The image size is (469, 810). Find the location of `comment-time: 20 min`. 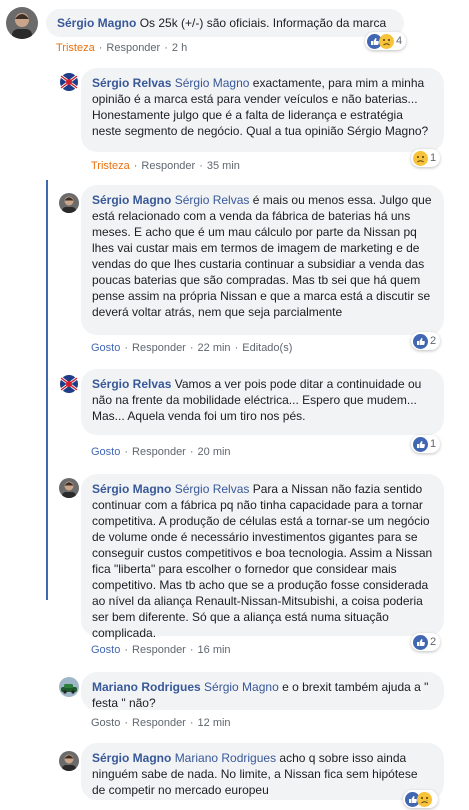

comment-time: 20 min is located at coordinates (214, 452).